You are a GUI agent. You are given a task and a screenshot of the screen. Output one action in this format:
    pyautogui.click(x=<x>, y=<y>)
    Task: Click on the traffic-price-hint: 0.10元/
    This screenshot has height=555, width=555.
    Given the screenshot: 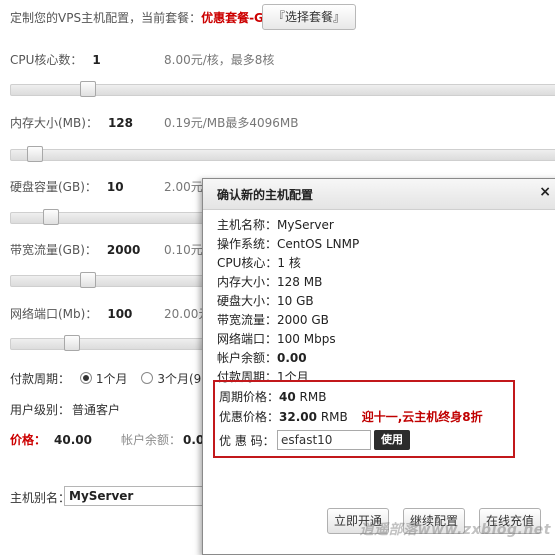 What is the action you would take?
    pyautogui.click(x=185, y=250)
    